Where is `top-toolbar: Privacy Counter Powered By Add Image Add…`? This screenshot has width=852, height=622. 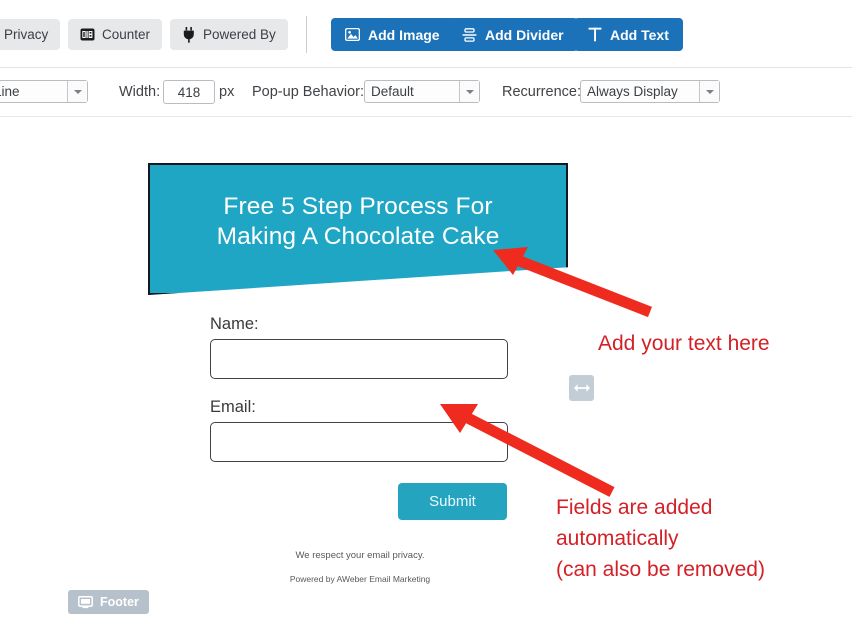 top-toolbar: Privacy Counter Powered By Add Image Add… is located at coordinates (426, 34).